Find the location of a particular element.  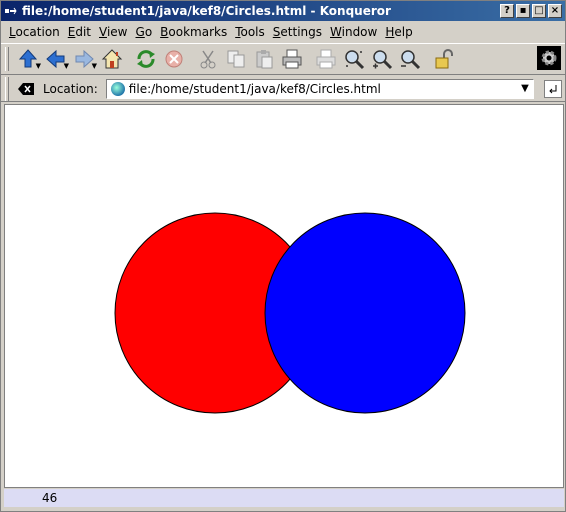

menu-bookmarks: Bookmarks is located at coordinates (193, 32).